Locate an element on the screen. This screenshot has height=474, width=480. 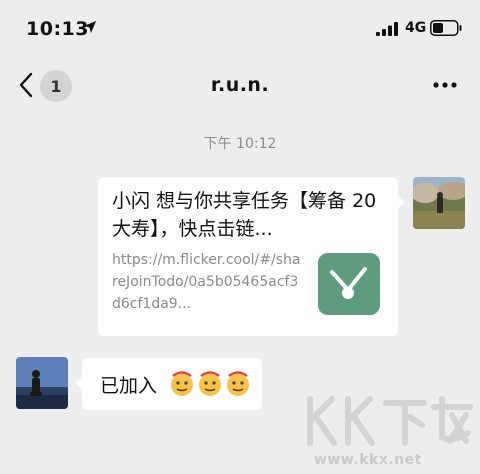
chat-title: r.u.n. is located at coordinates (240, 85).